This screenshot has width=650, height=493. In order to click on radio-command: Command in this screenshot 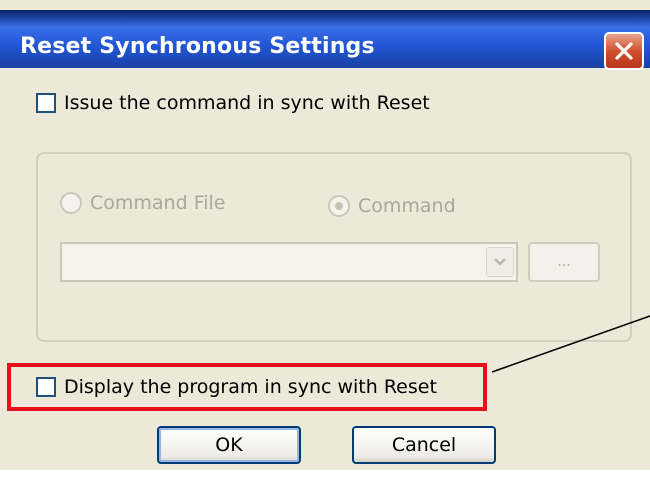, I will do `click(392, 206)`.